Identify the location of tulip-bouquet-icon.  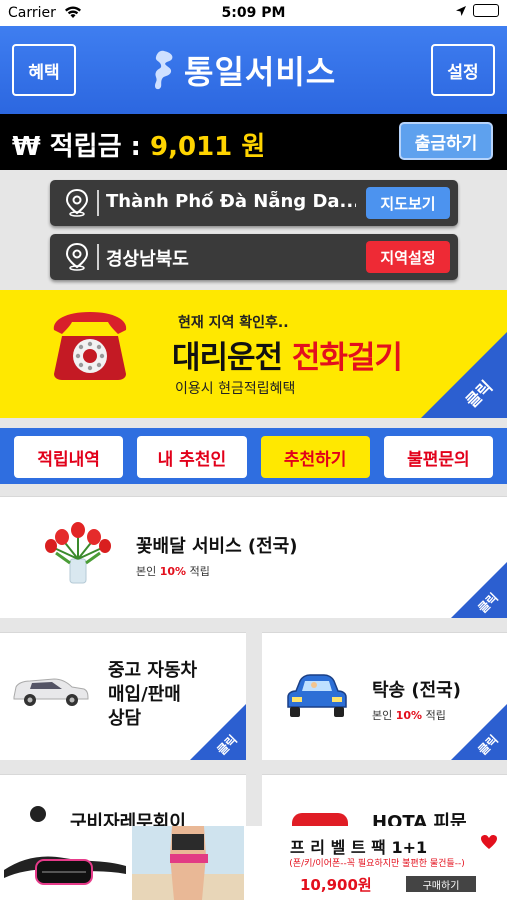
(78, 553).